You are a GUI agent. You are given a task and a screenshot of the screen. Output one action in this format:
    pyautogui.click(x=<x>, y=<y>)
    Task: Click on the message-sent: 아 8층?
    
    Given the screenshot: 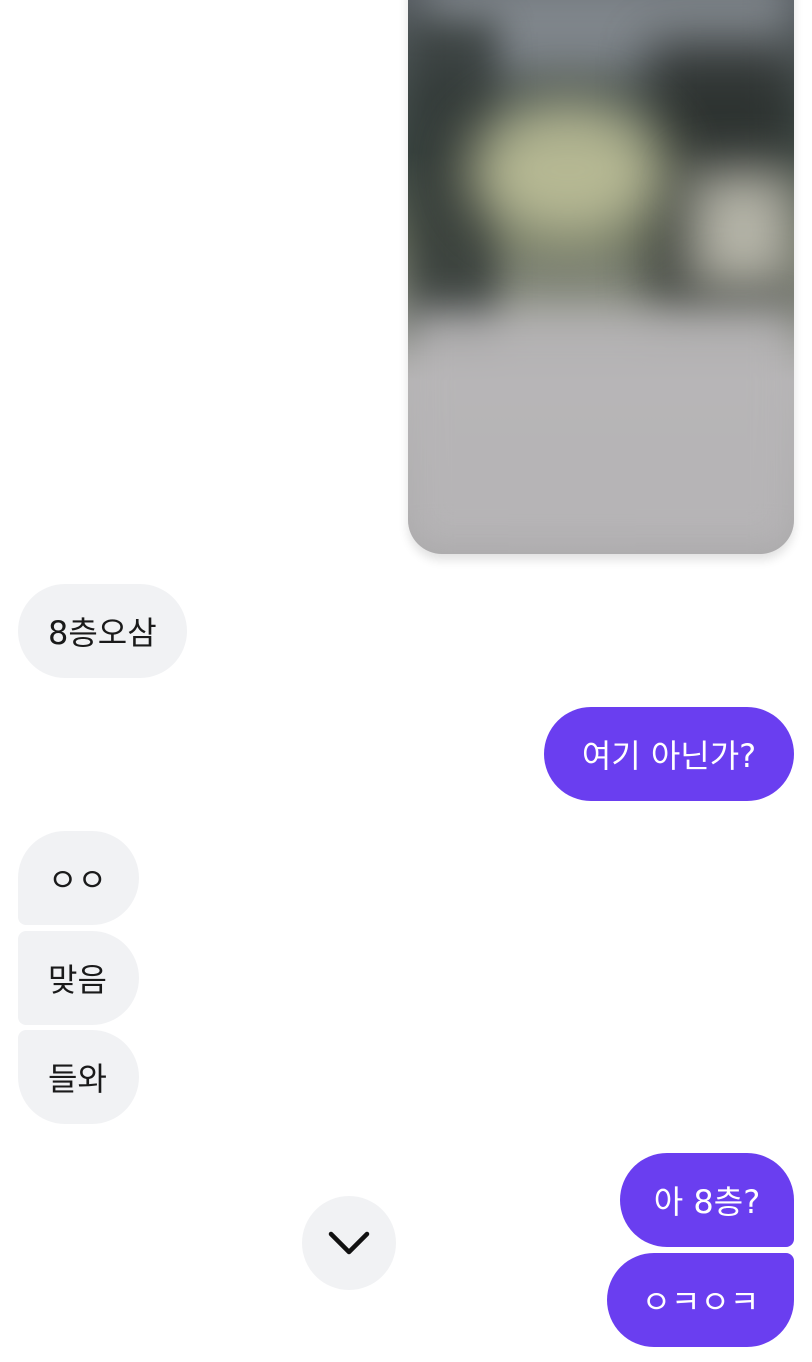 What is the action you would take?
    pyautogui.click(x=707, y=1200)
    